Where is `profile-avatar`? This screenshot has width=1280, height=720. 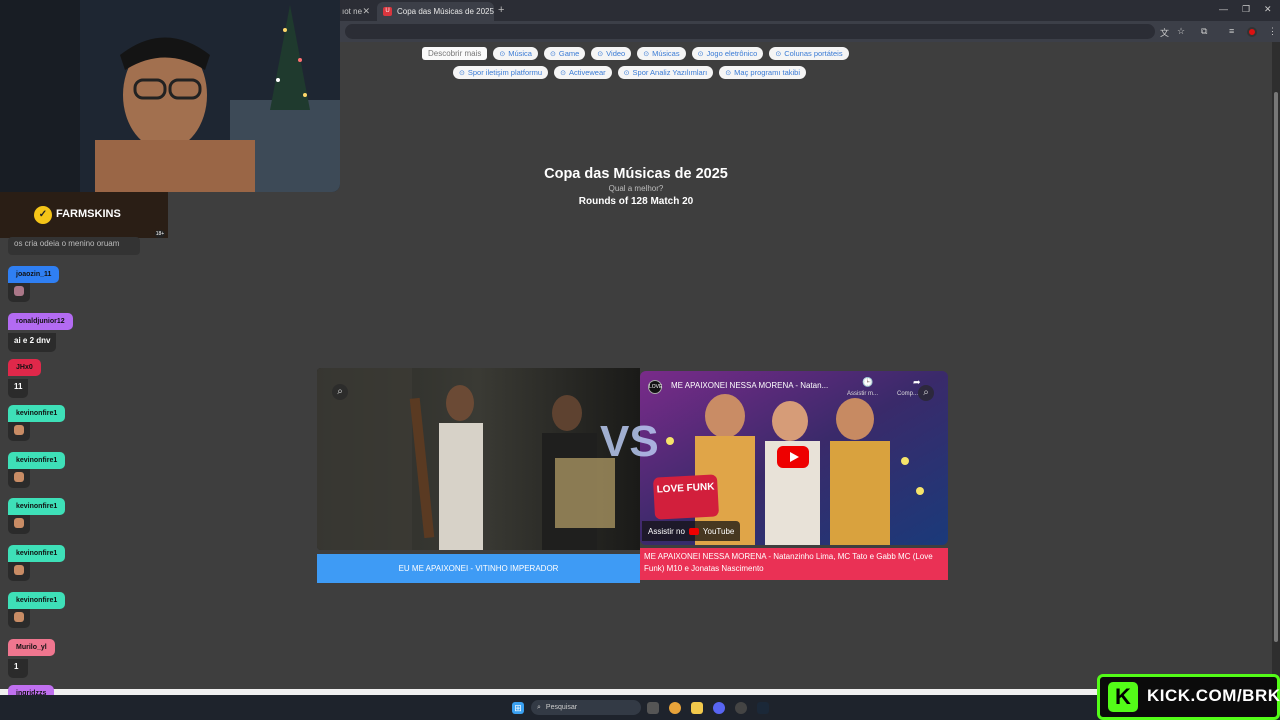
profile-avatar is located at coordinates (1252, 32).